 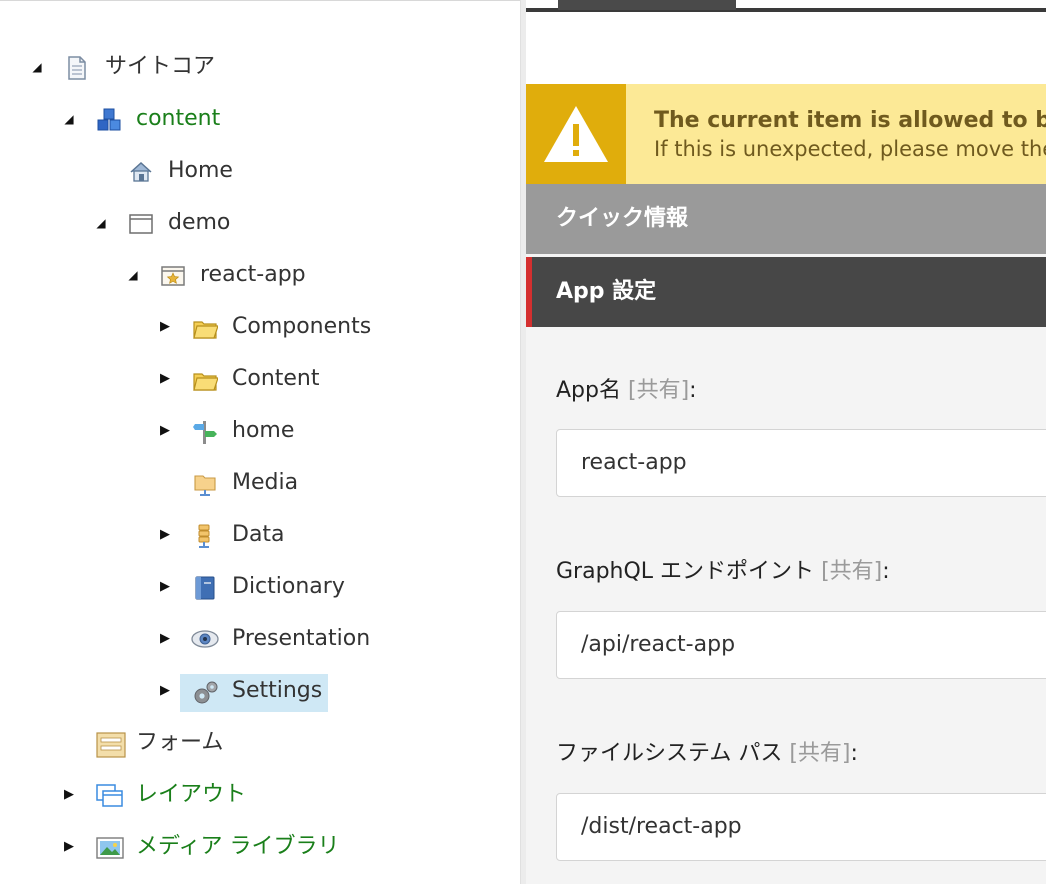 I want to click on tree-node-label: Presentation, so click(x=301, y=638).